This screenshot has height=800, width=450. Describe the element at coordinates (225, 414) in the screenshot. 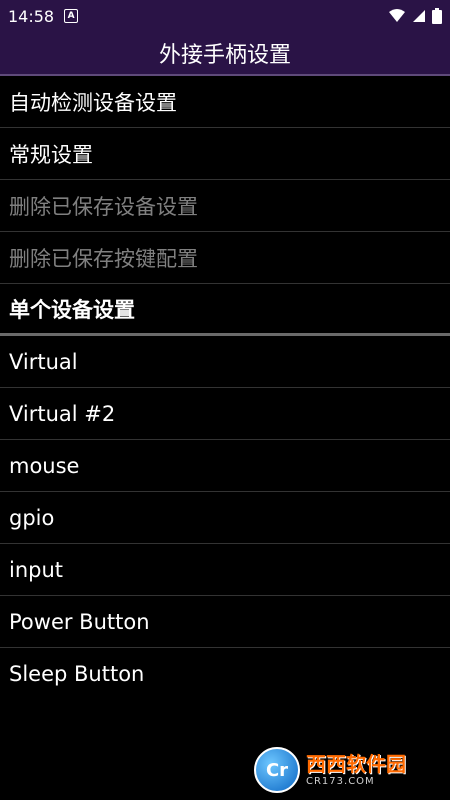

I see `device-item-virtual-2: Virtual #2` at that location.